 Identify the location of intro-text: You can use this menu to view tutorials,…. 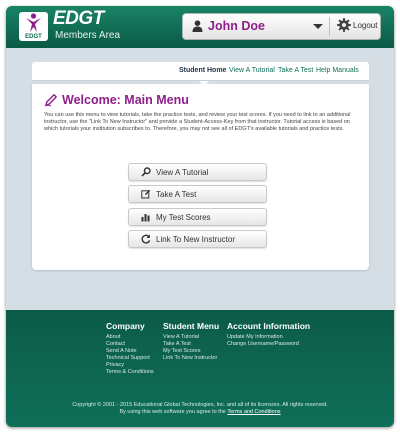
(197, 122).